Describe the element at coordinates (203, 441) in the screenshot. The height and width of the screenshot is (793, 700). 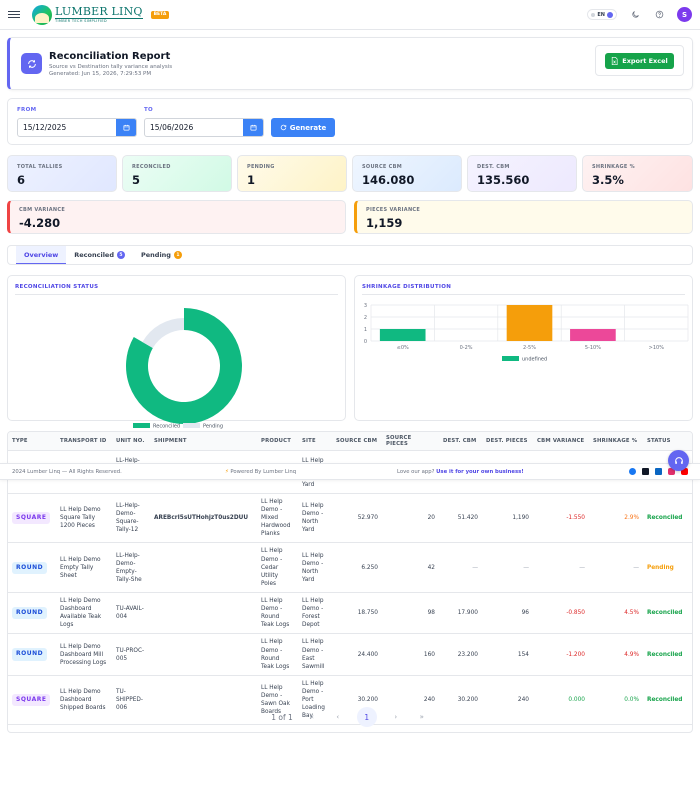
I see `column-header: SHIPMENT` at that location.